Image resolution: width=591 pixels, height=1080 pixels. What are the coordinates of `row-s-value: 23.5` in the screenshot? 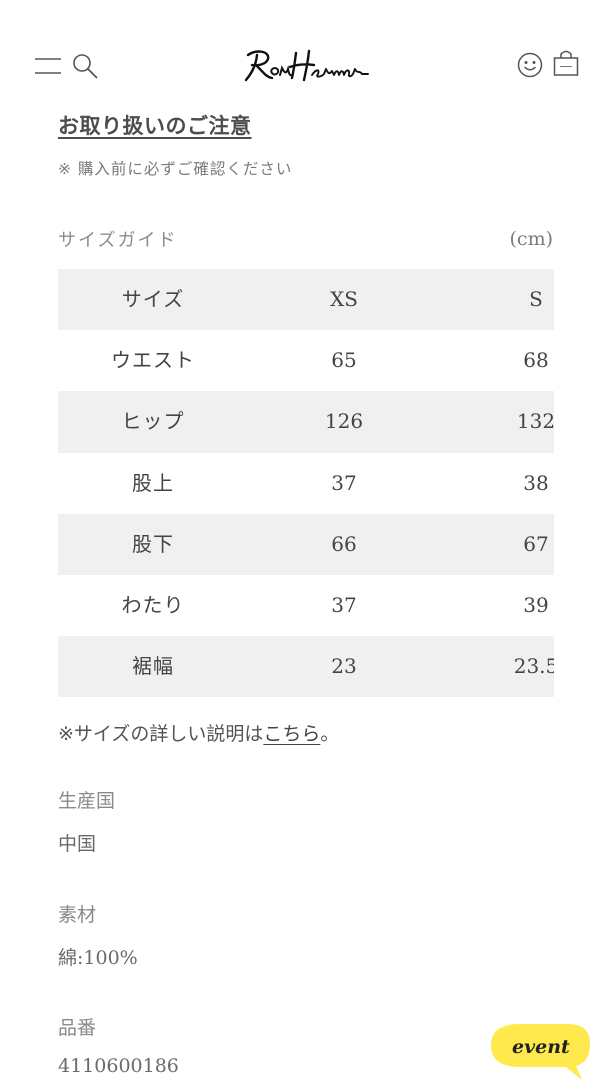 It's located at (533, 666).